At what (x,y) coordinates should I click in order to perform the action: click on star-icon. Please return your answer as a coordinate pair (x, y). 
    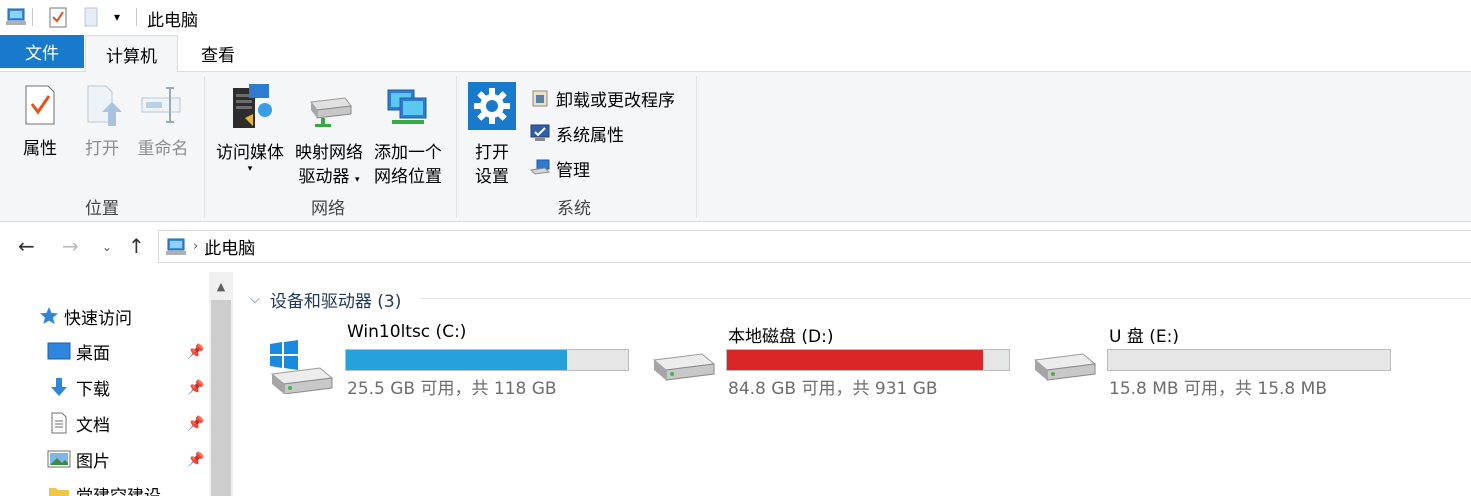
    Looking at the image, I should click on (49, 316).